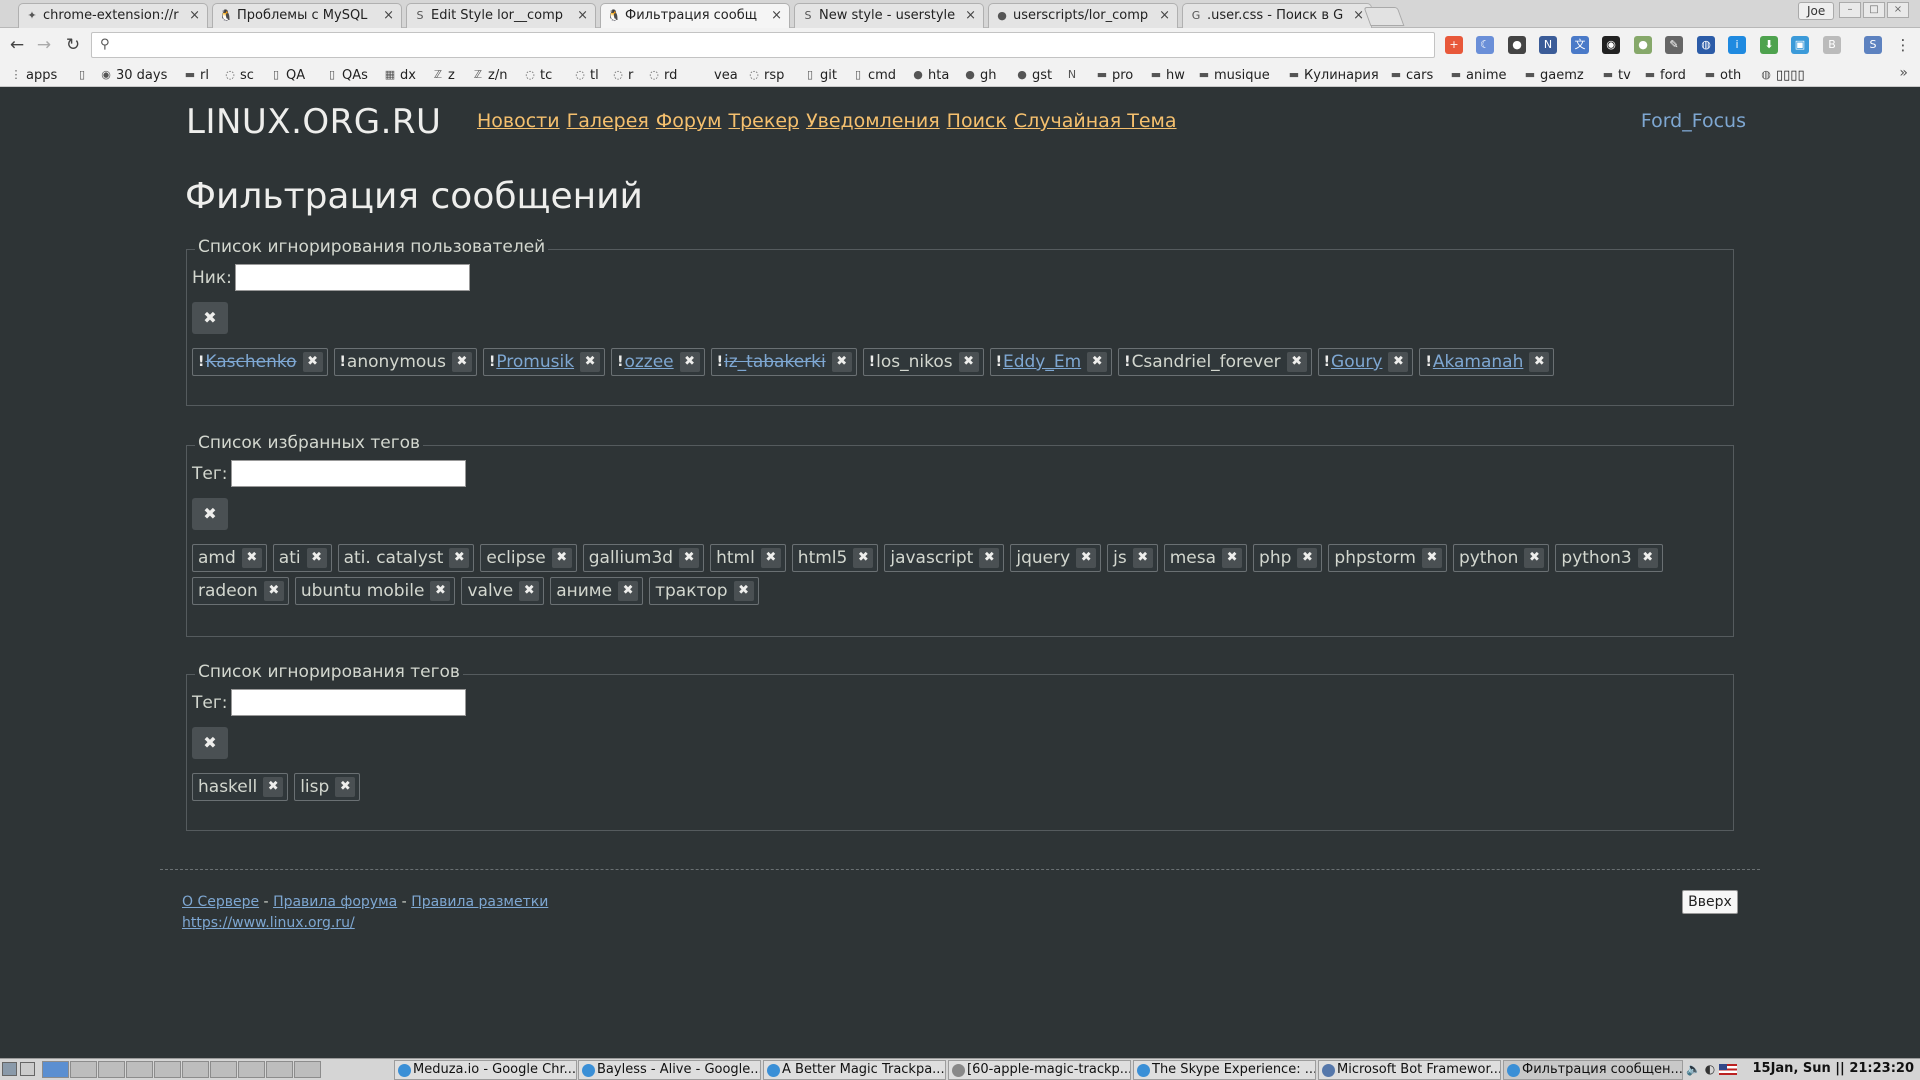 The image size is (1920, 1080). I want to click on ignored-user-chip-text: ozzee, so click(648, 362).